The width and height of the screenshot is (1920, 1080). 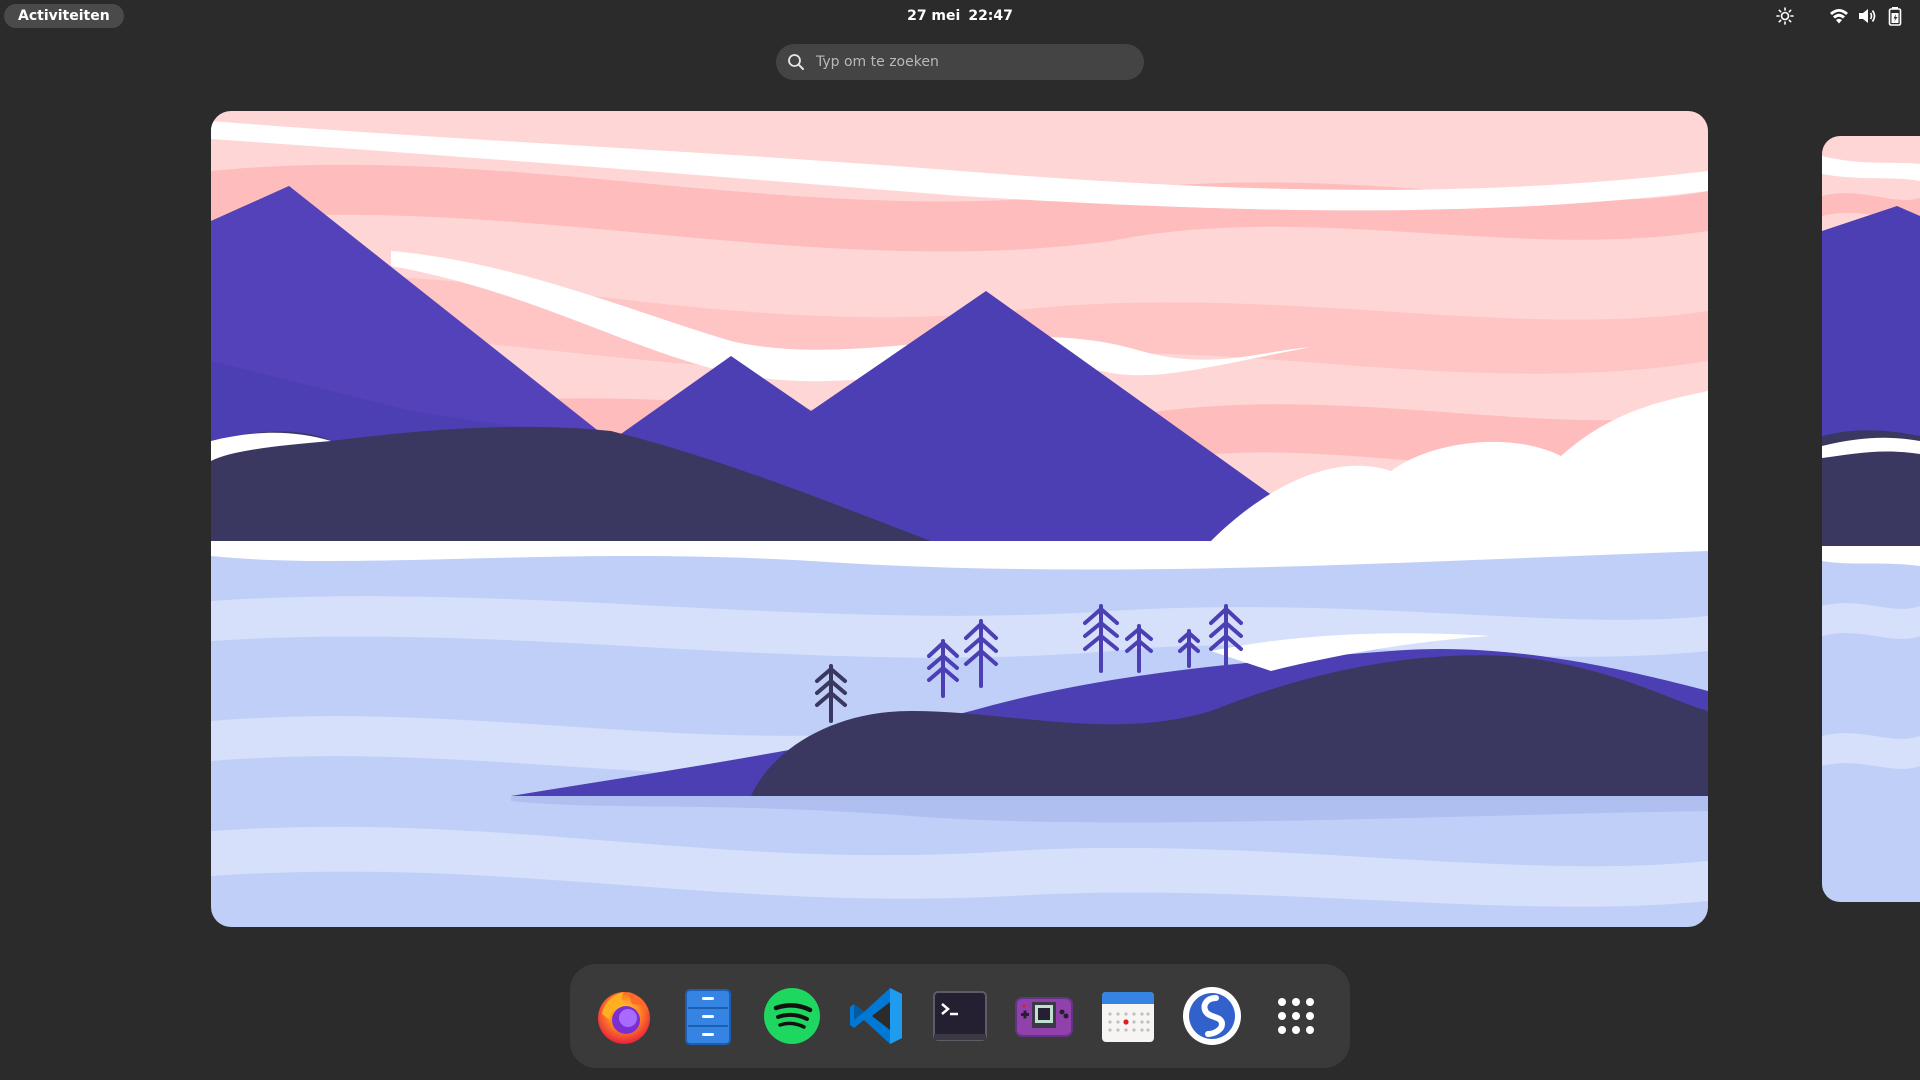 I want to click on top-bar: Activiteiten 27 mei 22:47, so click(x=960, y=16).